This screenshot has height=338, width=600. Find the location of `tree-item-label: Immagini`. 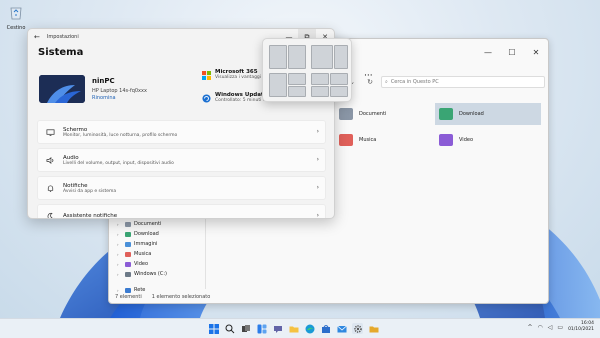

tree-item-label: Immagini is located at coordinates (146, 244).